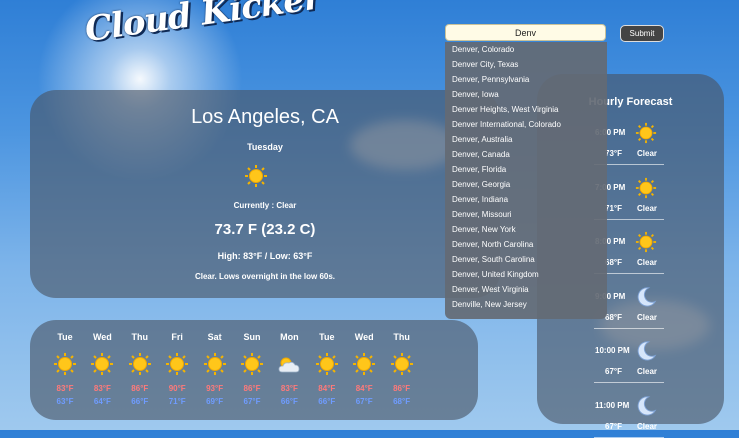 The image size is (739, 438). What do you see at coordinates (526, 244) in the screenshot?
I see `suggestion-item: Denver, North Carolina` at bounding box center [526, 244].